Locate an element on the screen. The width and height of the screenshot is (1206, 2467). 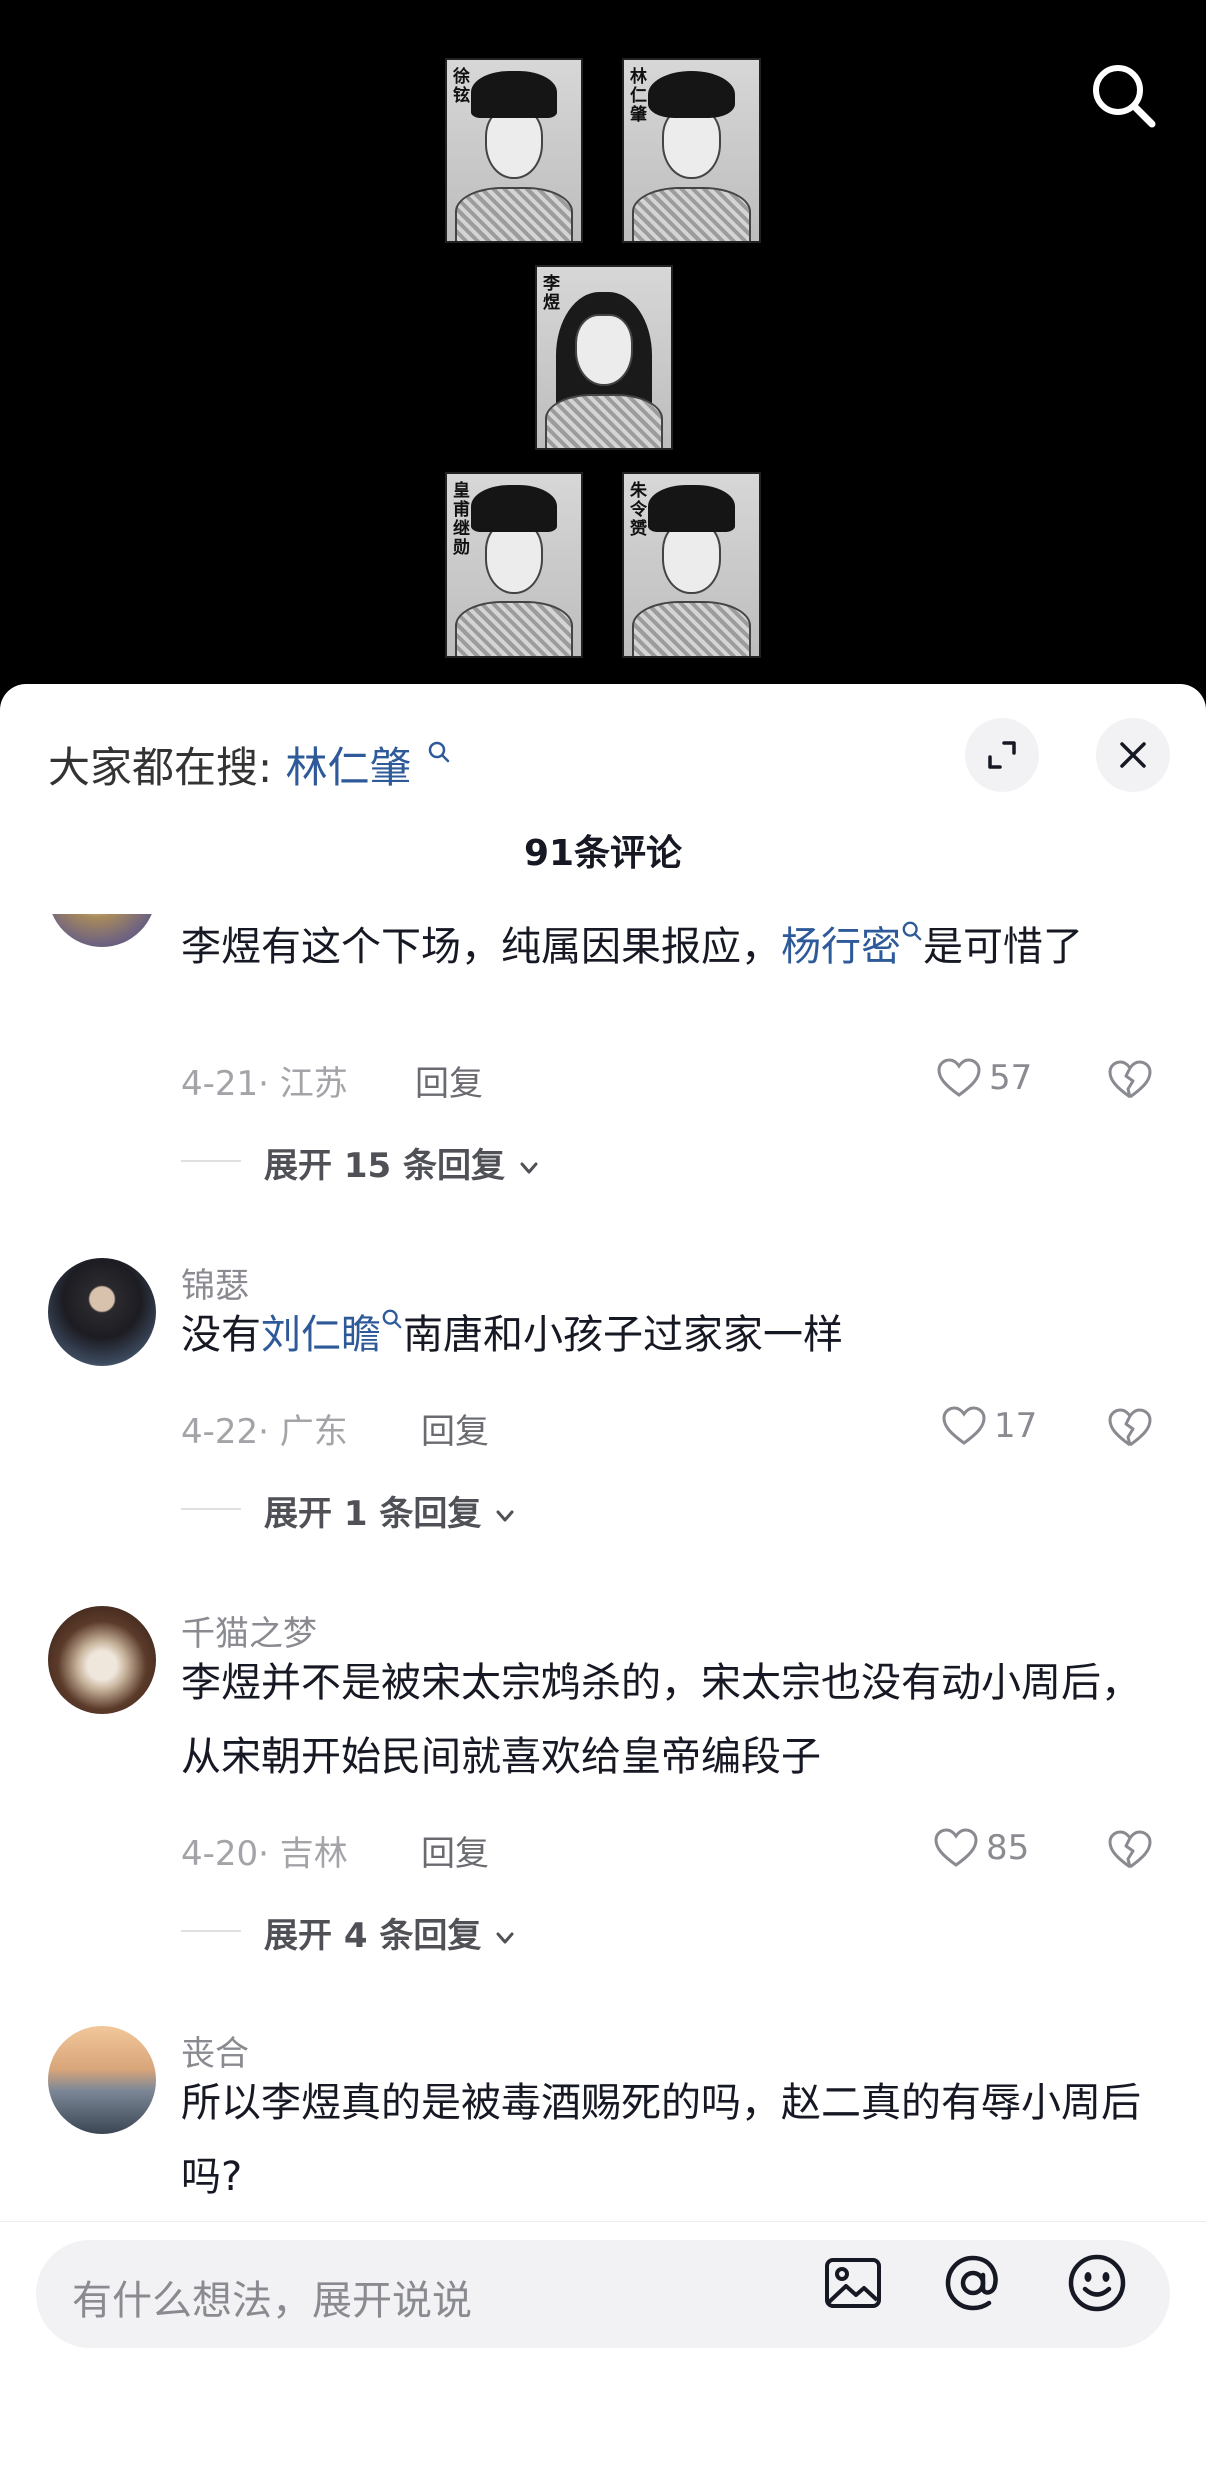
like-count: 57 is located at coordinates (1011, 1078).